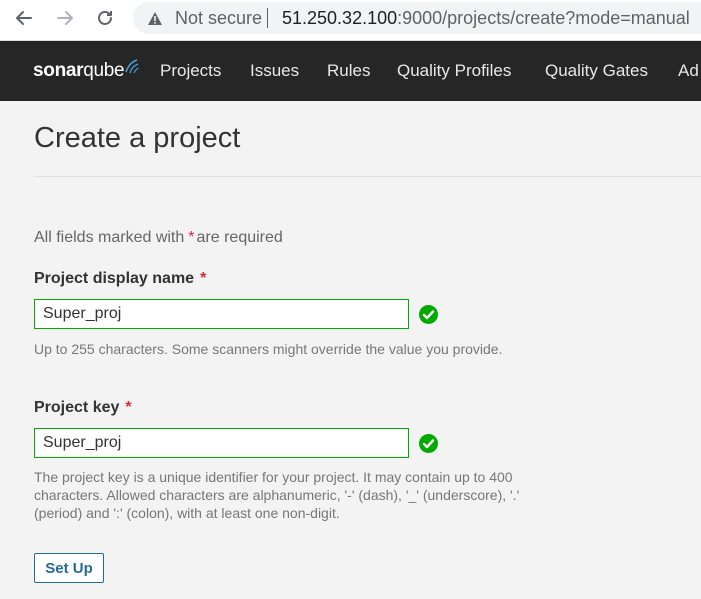 The image size is (701, 599). I want to click on url-path: :9000/projects/create?mode=manual, so click(543, 18).